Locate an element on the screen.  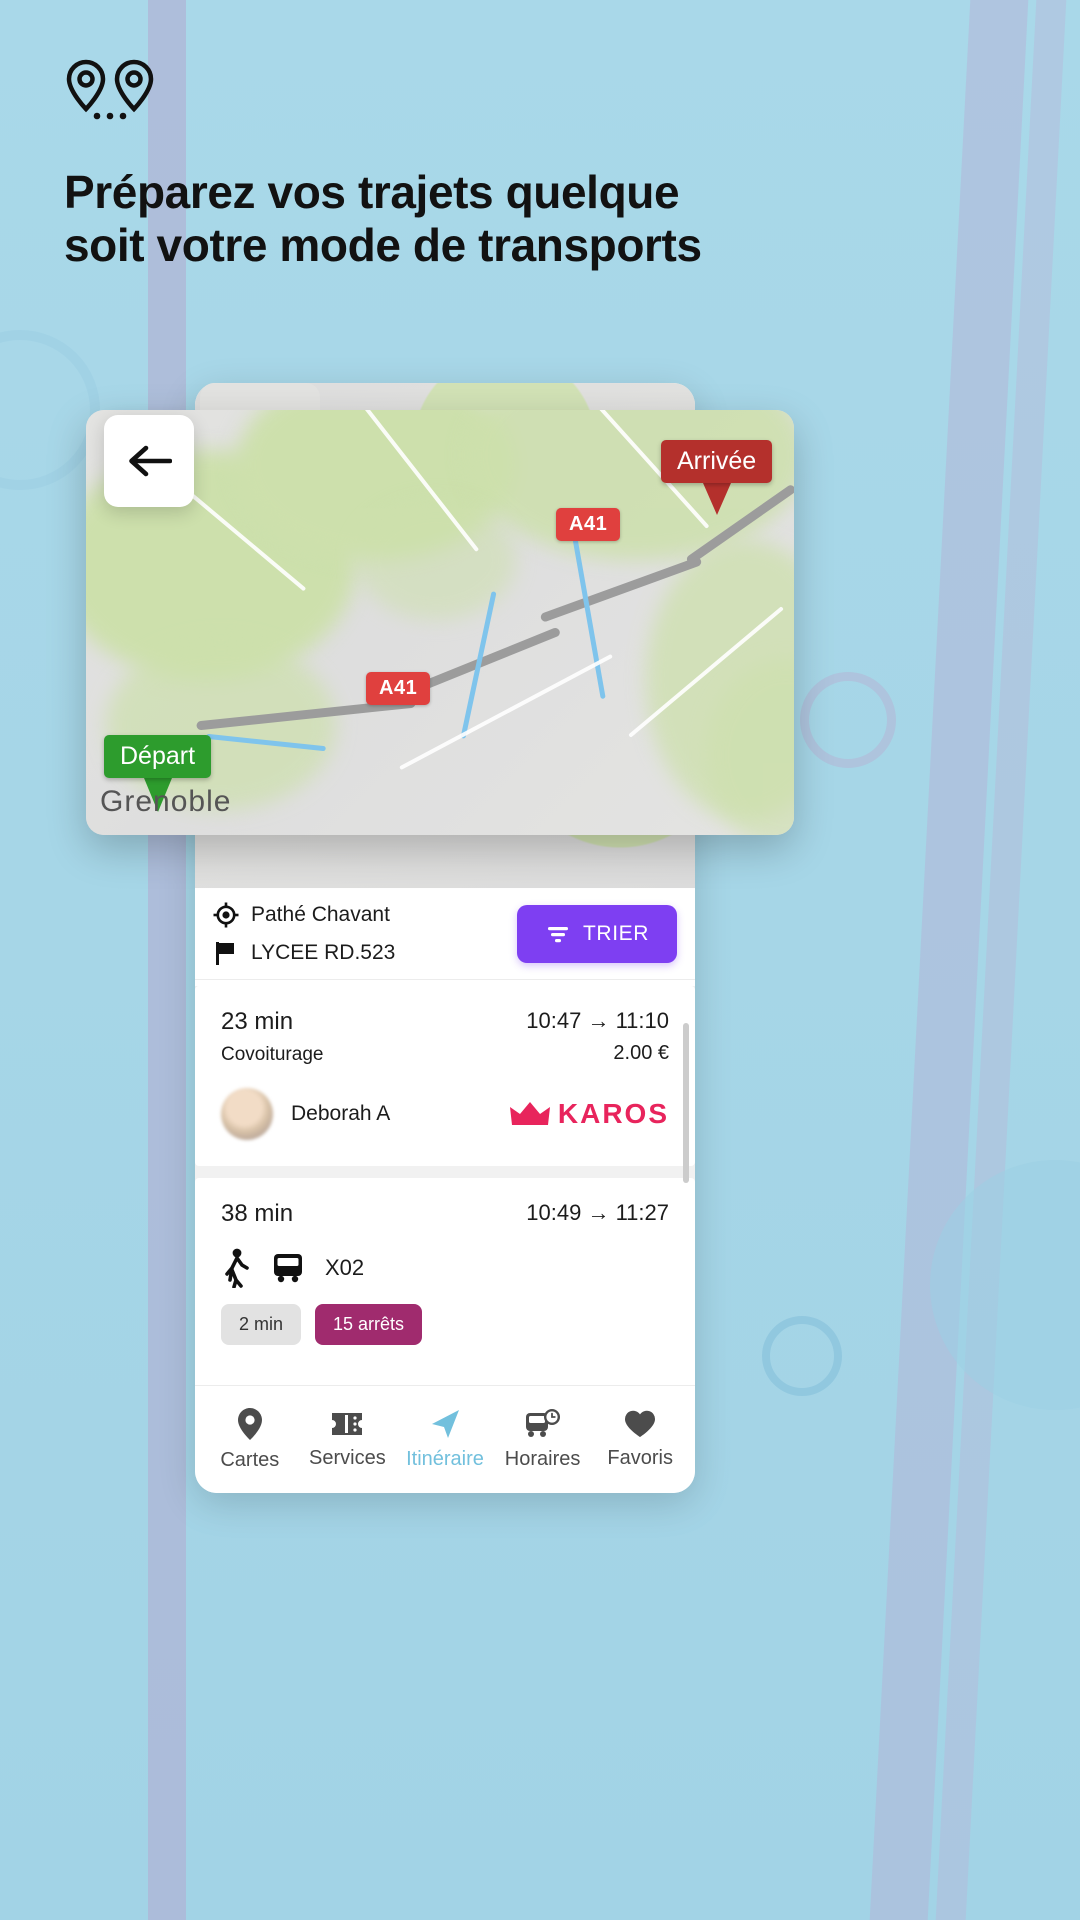
mode-label: Covoiturage is located at coordinates (272, 1054).